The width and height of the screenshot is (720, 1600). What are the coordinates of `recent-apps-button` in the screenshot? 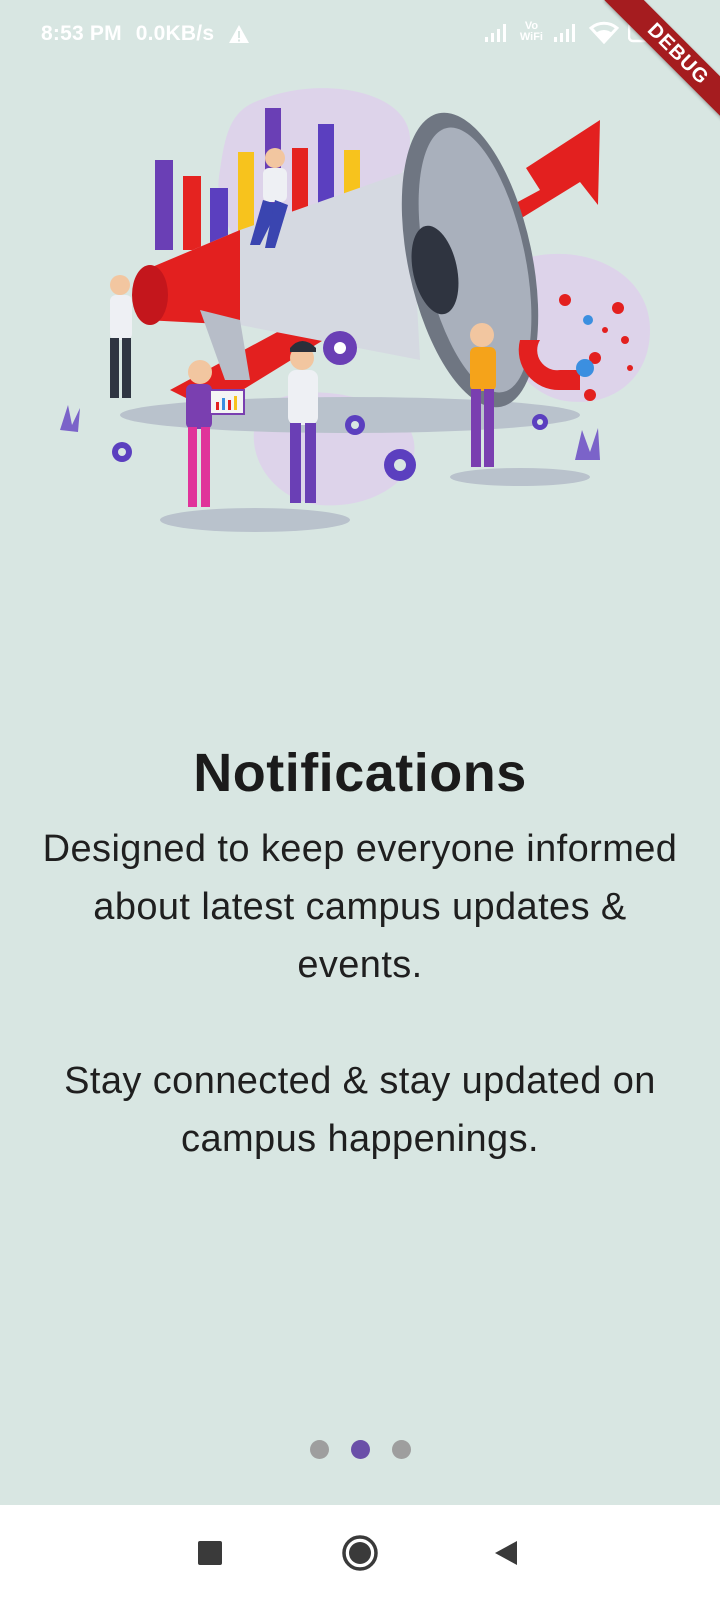 It's located at (210, 1553).